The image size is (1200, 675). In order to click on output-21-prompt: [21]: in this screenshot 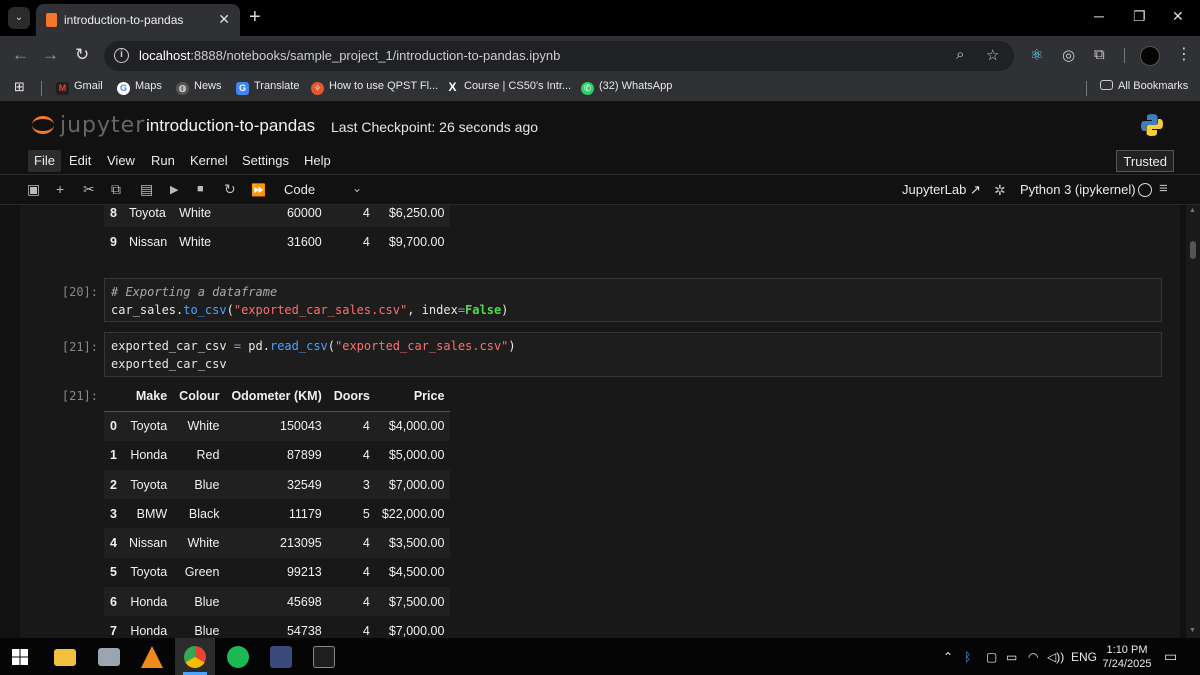, I will do `click(79, 396)`.